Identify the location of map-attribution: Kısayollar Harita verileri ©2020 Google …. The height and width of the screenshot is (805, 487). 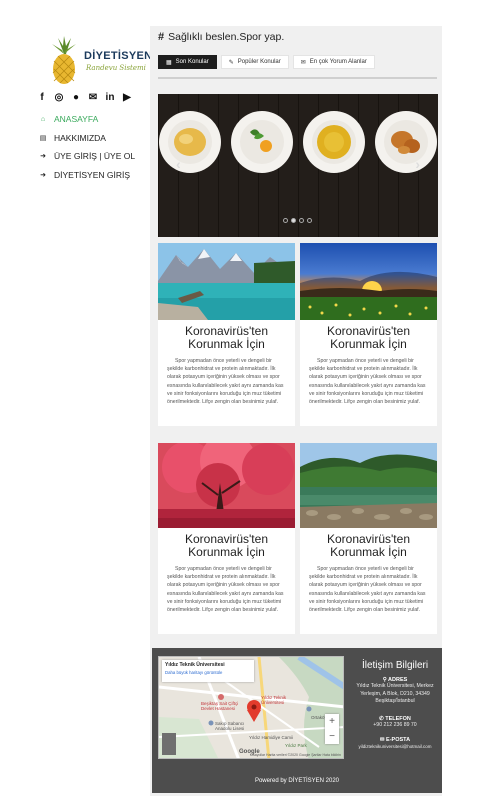
(295, 755).